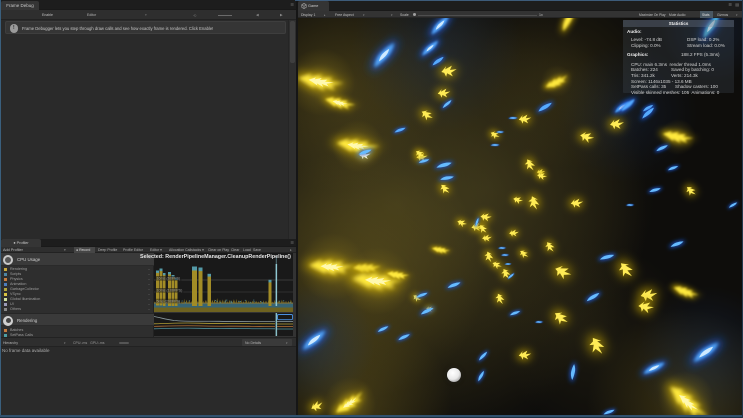  Describe the element at coordinates (170, 291) in the screenshot. I see `svg-text: 10ms (100FPS)` at that location.